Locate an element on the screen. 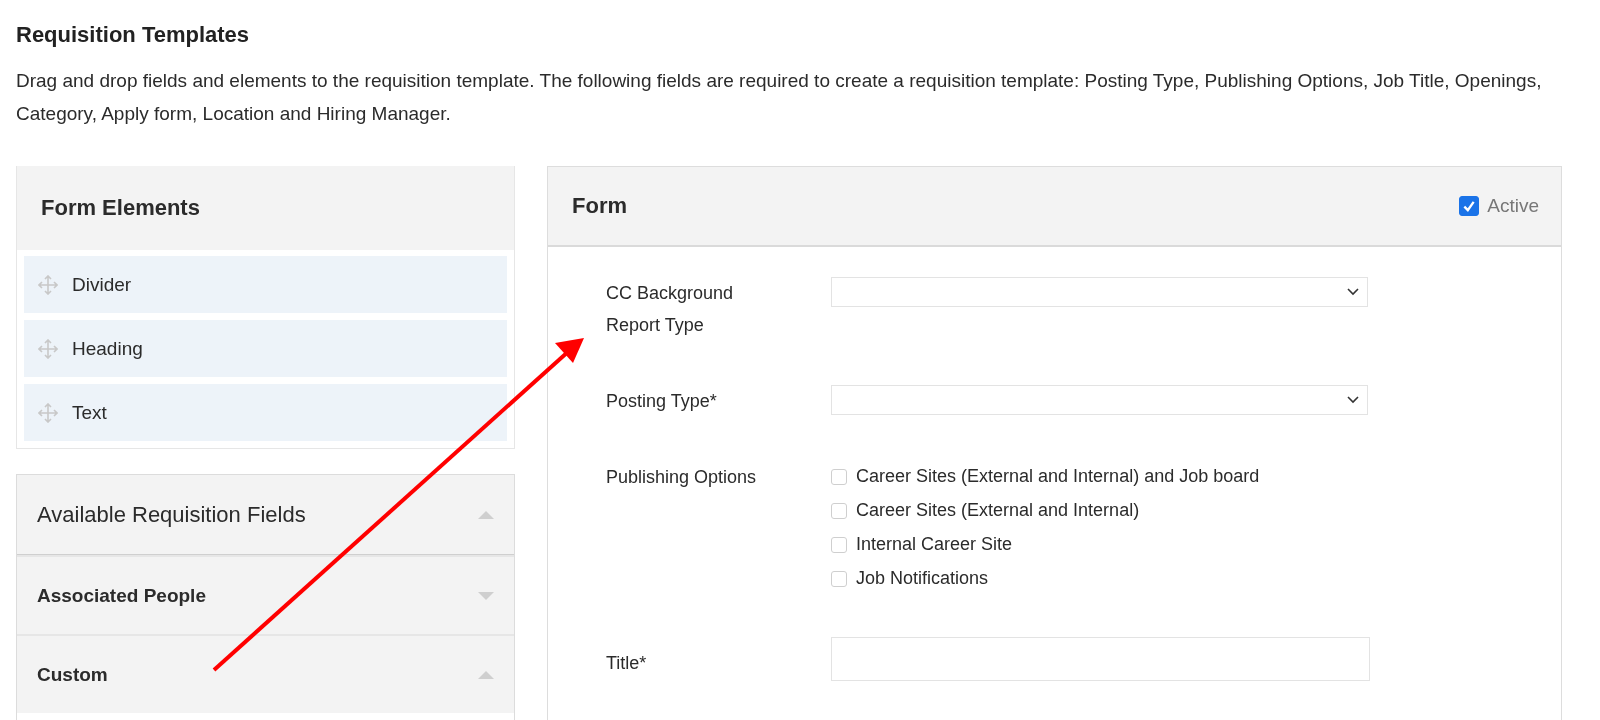  field-label: CC Background Report Type is located at coordinates (670, 309).